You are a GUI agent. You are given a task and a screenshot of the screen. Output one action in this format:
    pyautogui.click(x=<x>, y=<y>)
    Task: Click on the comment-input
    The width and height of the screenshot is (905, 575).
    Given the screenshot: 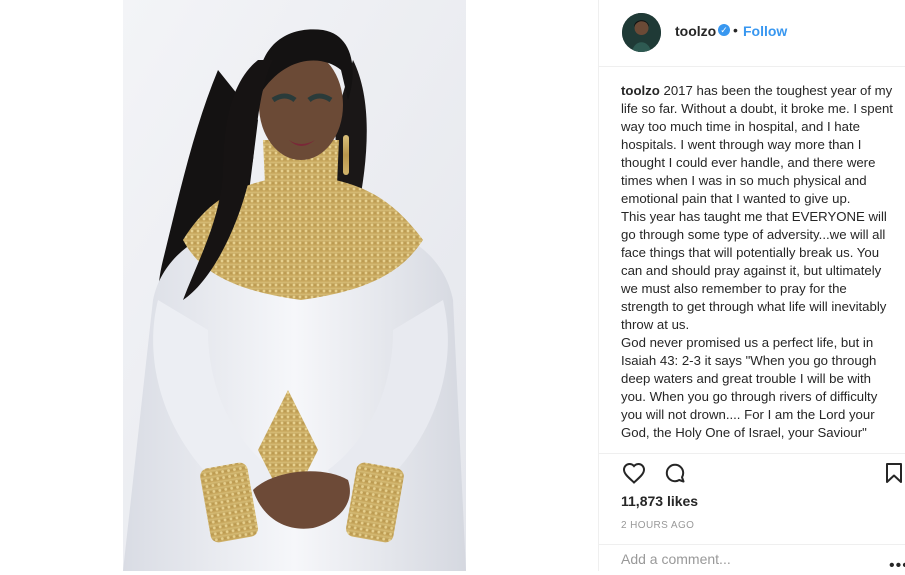 What is the action you would take?
    pyautogui.click(x=741, y=559)
    